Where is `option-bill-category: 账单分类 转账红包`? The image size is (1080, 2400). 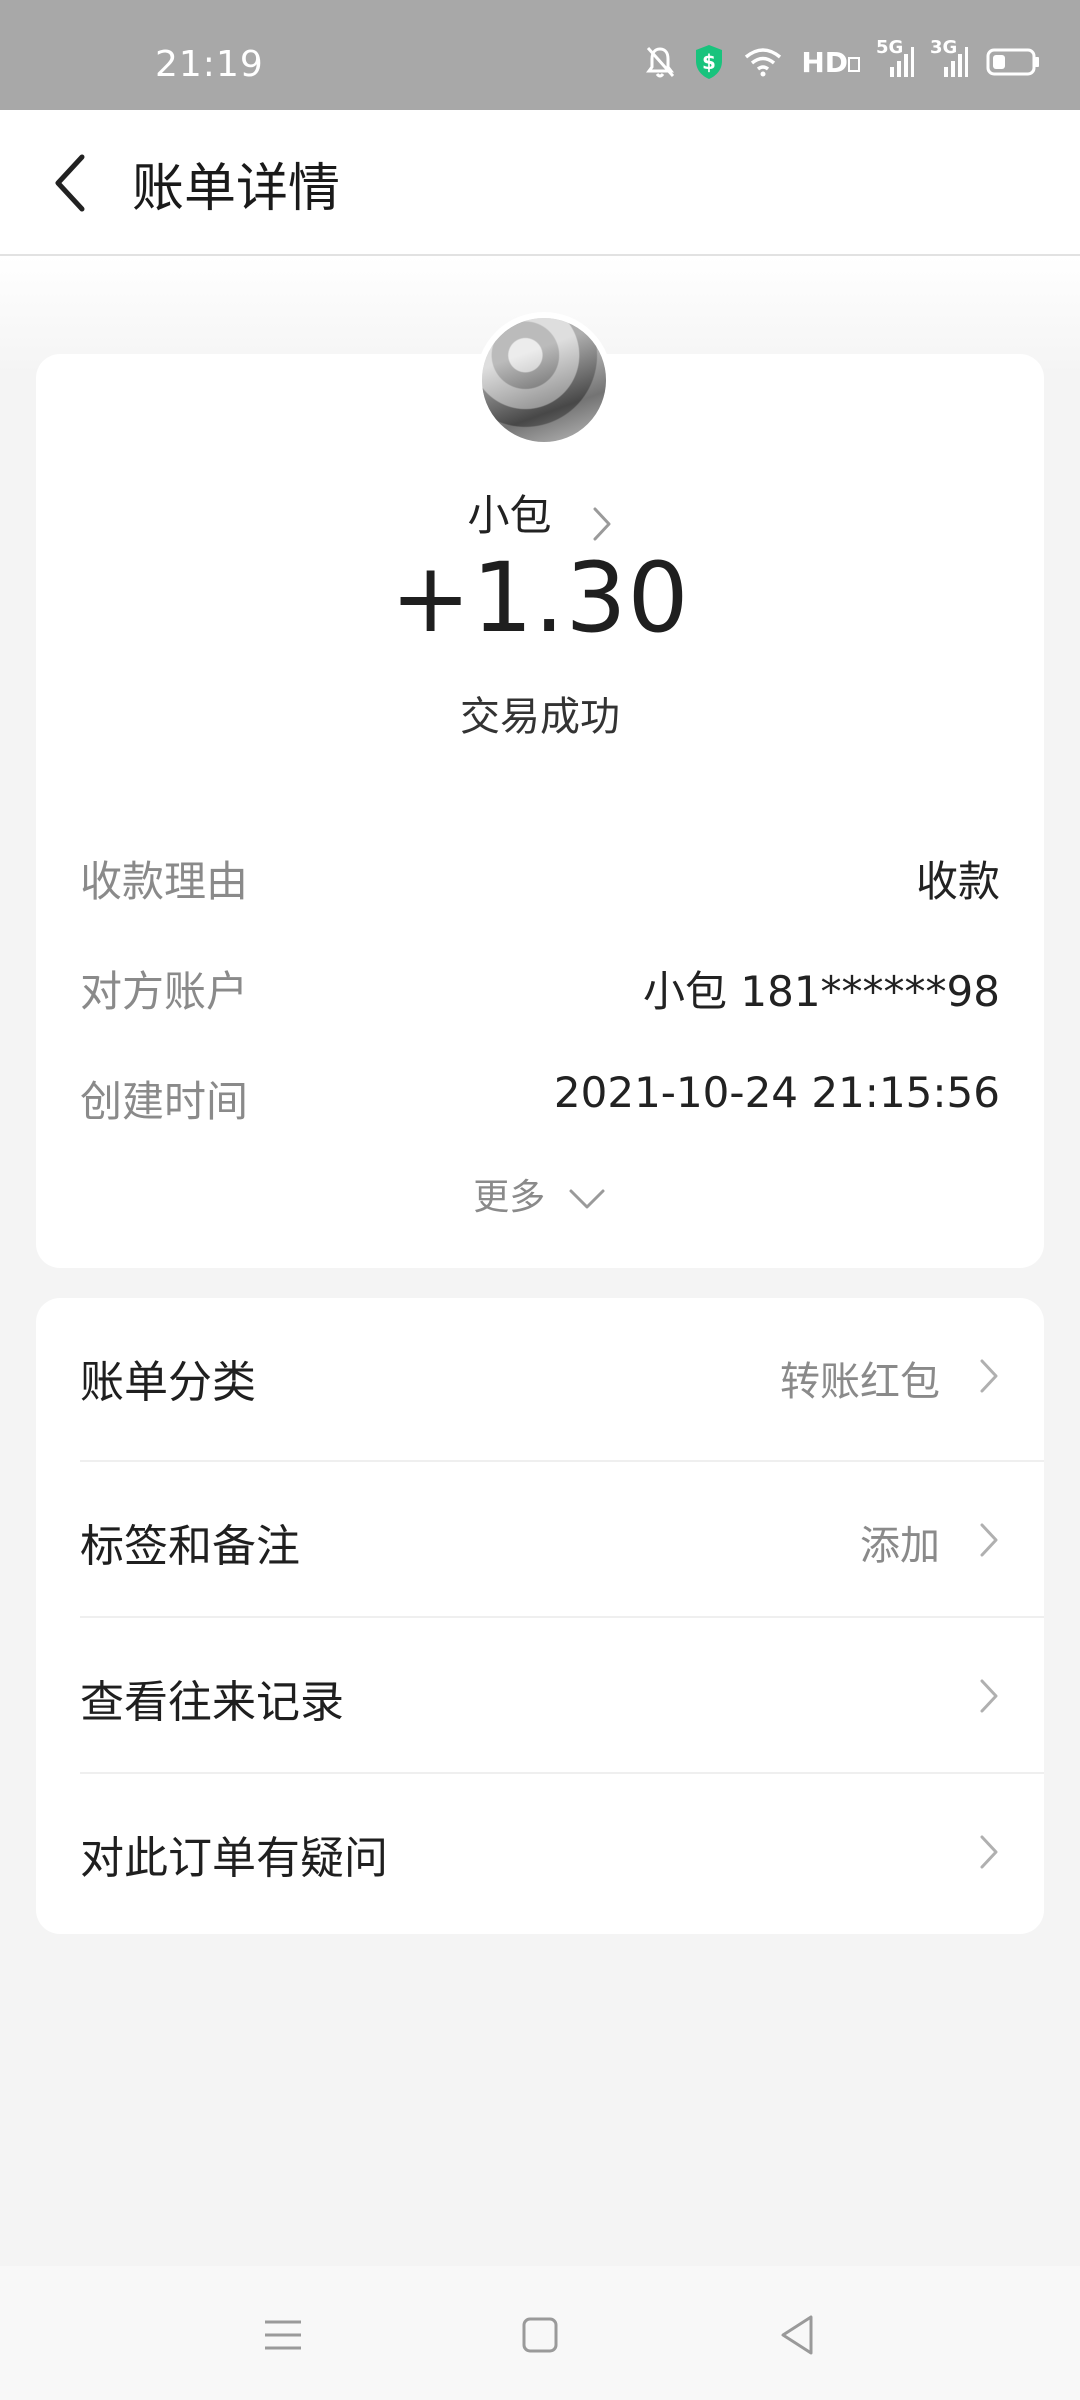
option-bill-category: 账单分类 转账红包 is located at coordinates (540, 1378).